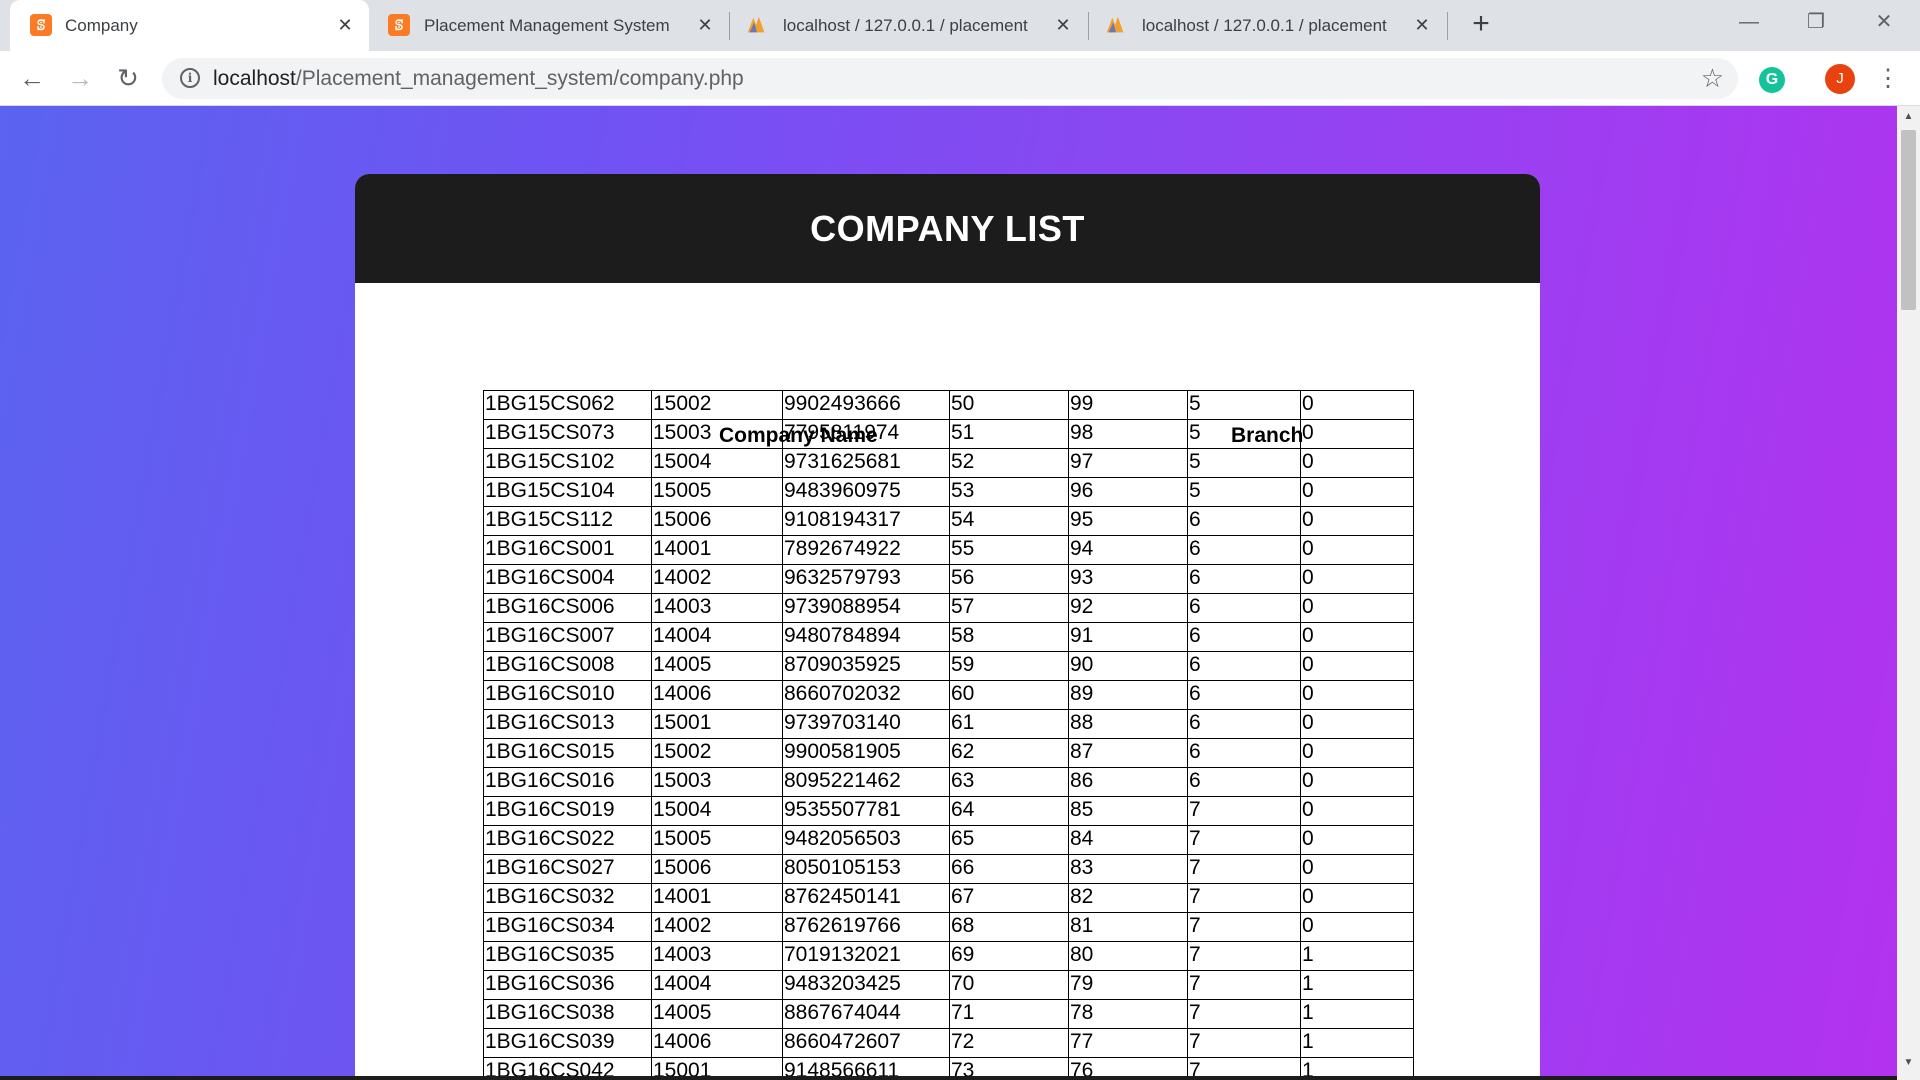 The width and height of the screenshot is (1920, 1080). What do you see at coordinates (1128, 985) in the screenshot?
I see `table-cell: 79` at bounding box center [1128, 985].